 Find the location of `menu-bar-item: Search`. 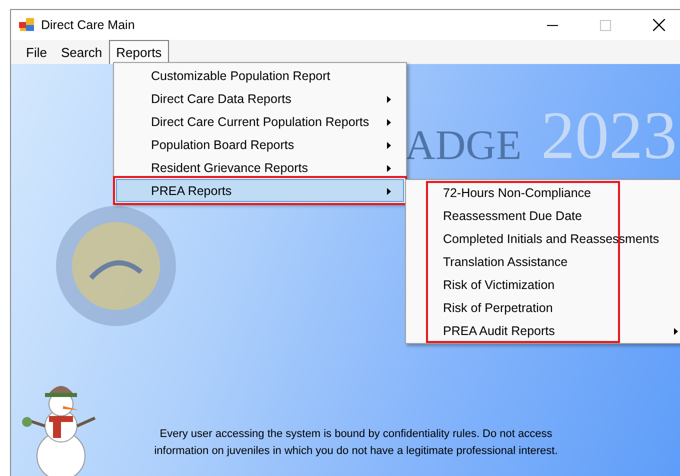

menu-bar-item: Search is located at coordinates (82, 52).